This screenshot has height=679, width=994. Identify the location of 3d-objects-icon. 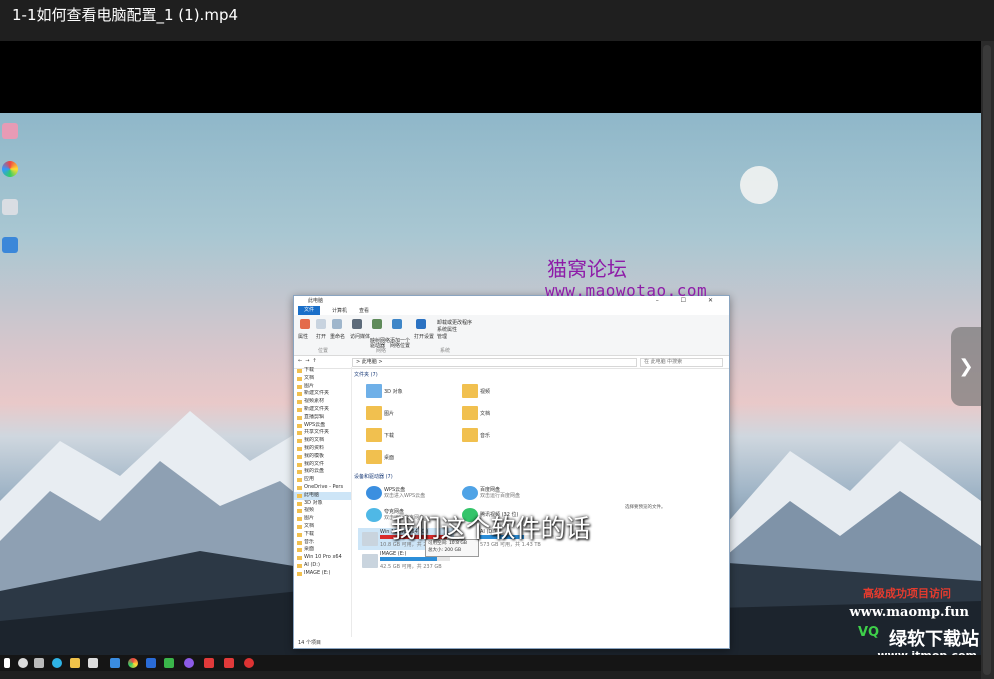
(374, 391).